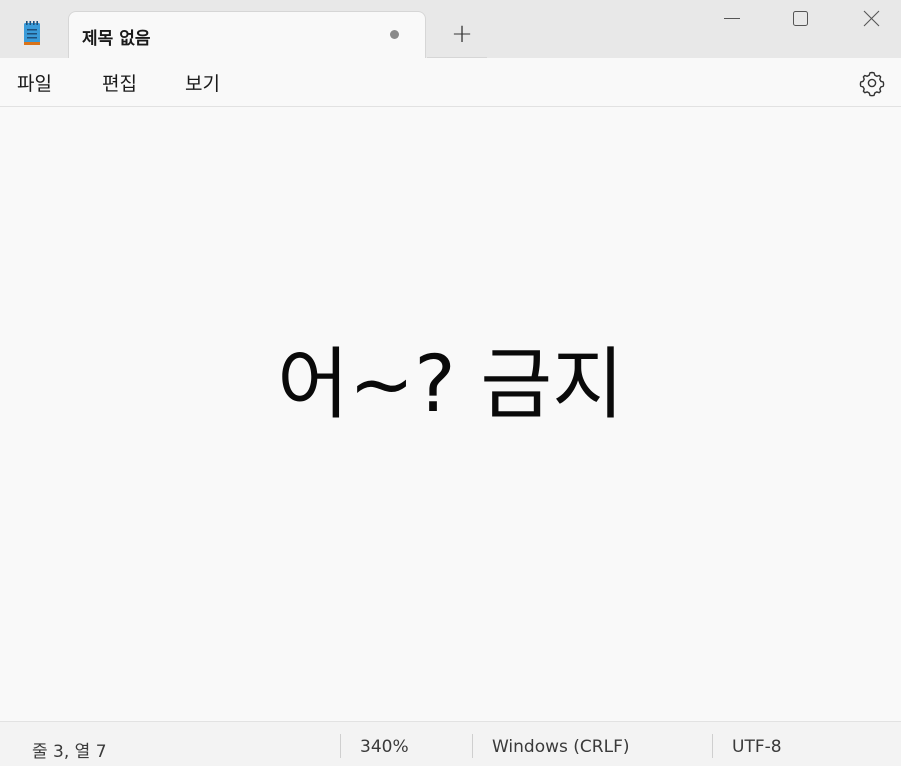  What do you see at coordinates (800, 19) in the screenshot?
I see `maximize-icon` at bounding box center [800, 19].